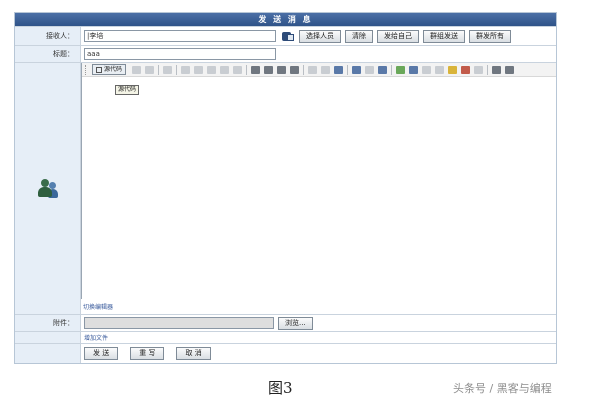  Describe the element at coordinates (48, 36) in the screenshot. I see `recipient-label: 接收人：` at that location.